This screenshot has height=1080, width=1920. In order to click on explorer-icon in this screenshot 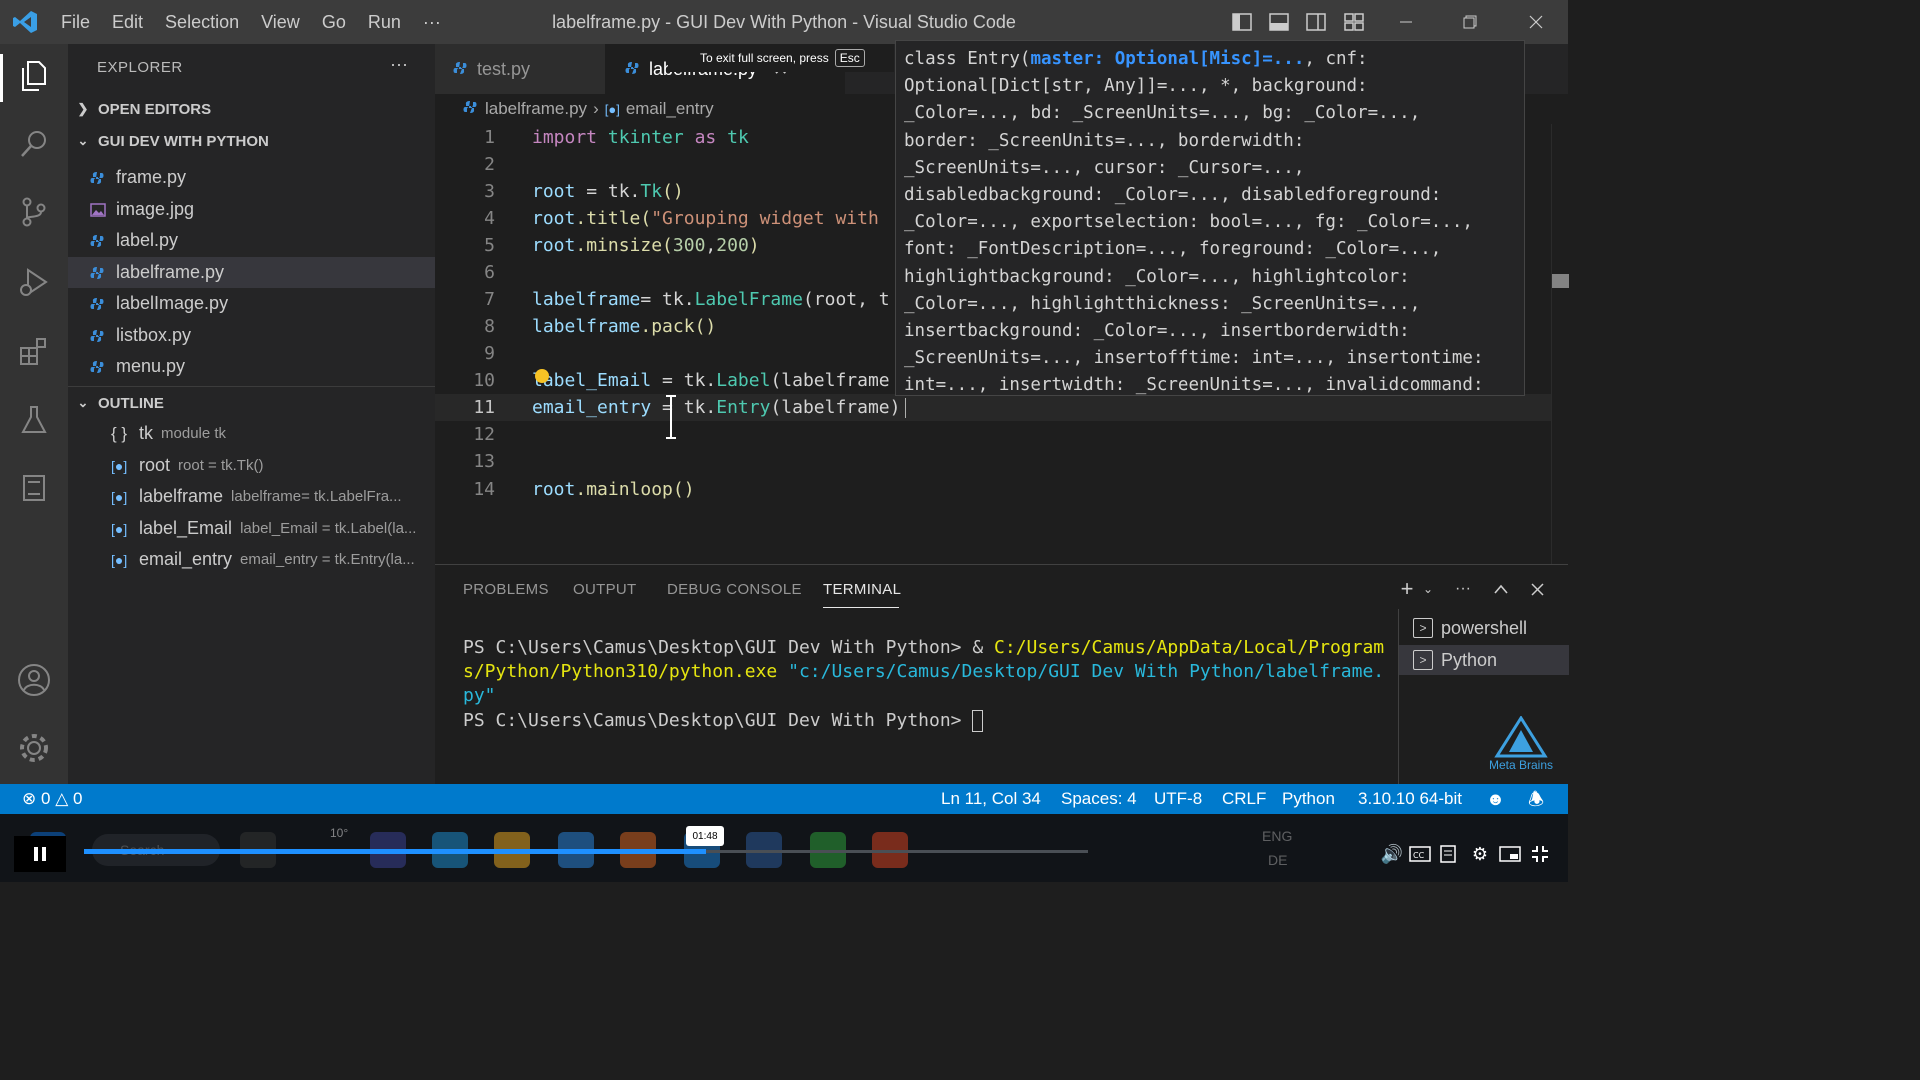, I will do `click(34, 76)`.